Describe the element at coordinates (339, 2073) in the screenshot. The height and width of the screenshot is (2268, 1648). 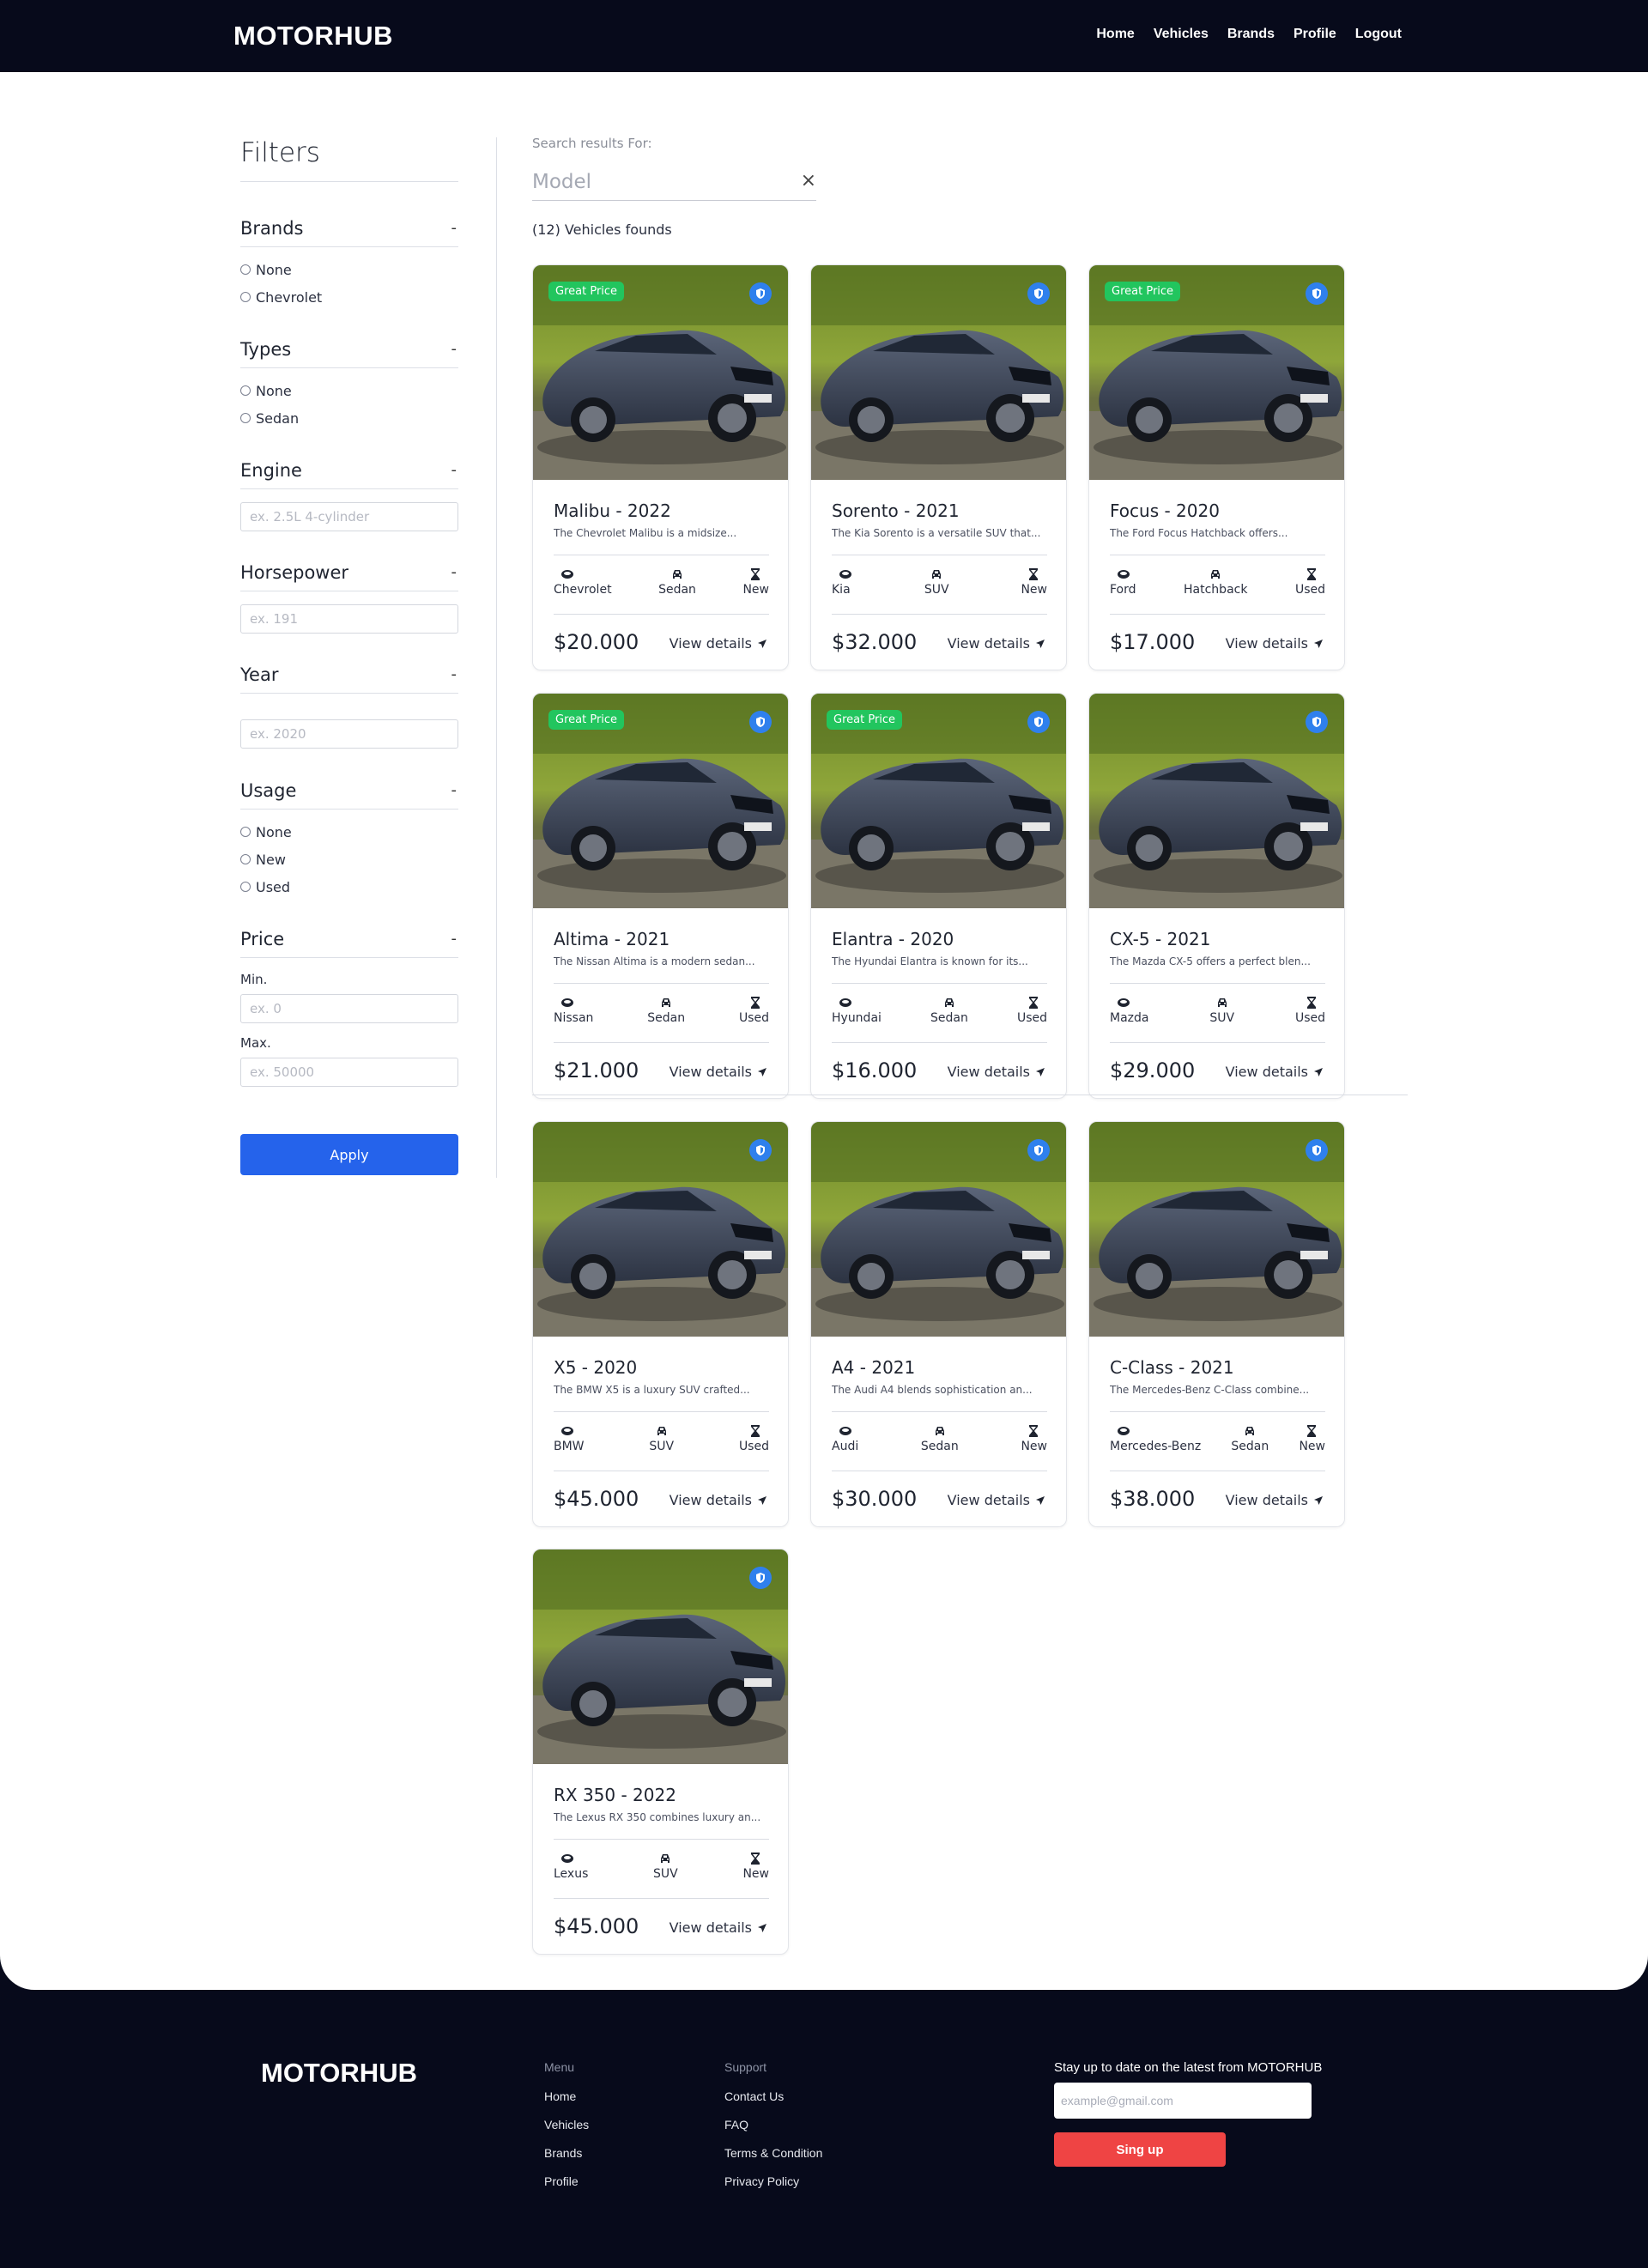
I see `footer-logo: MOTORHUB` at that location.